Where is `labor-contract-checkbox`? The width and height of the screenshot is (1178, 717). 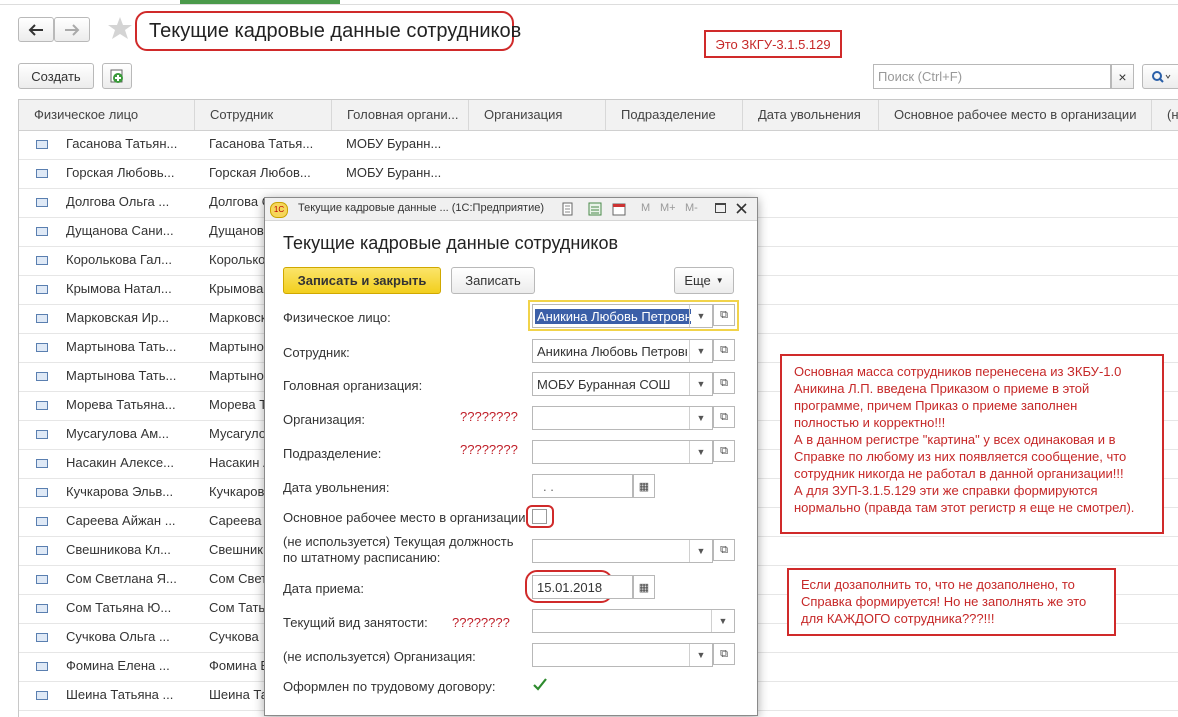
labor-contract-checkbox is located at coordinates (539, 684).